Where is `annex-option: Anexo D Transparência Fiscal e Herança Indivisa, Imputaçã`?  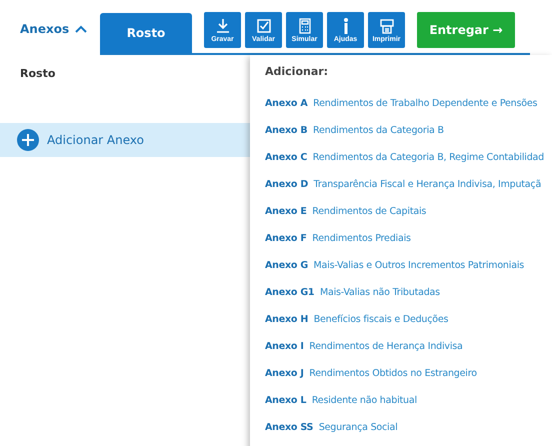 annex-option: Anexo D Transparência Fiscal e Herança Indivisa, Imputaçã is located at coordinates (408, 192).